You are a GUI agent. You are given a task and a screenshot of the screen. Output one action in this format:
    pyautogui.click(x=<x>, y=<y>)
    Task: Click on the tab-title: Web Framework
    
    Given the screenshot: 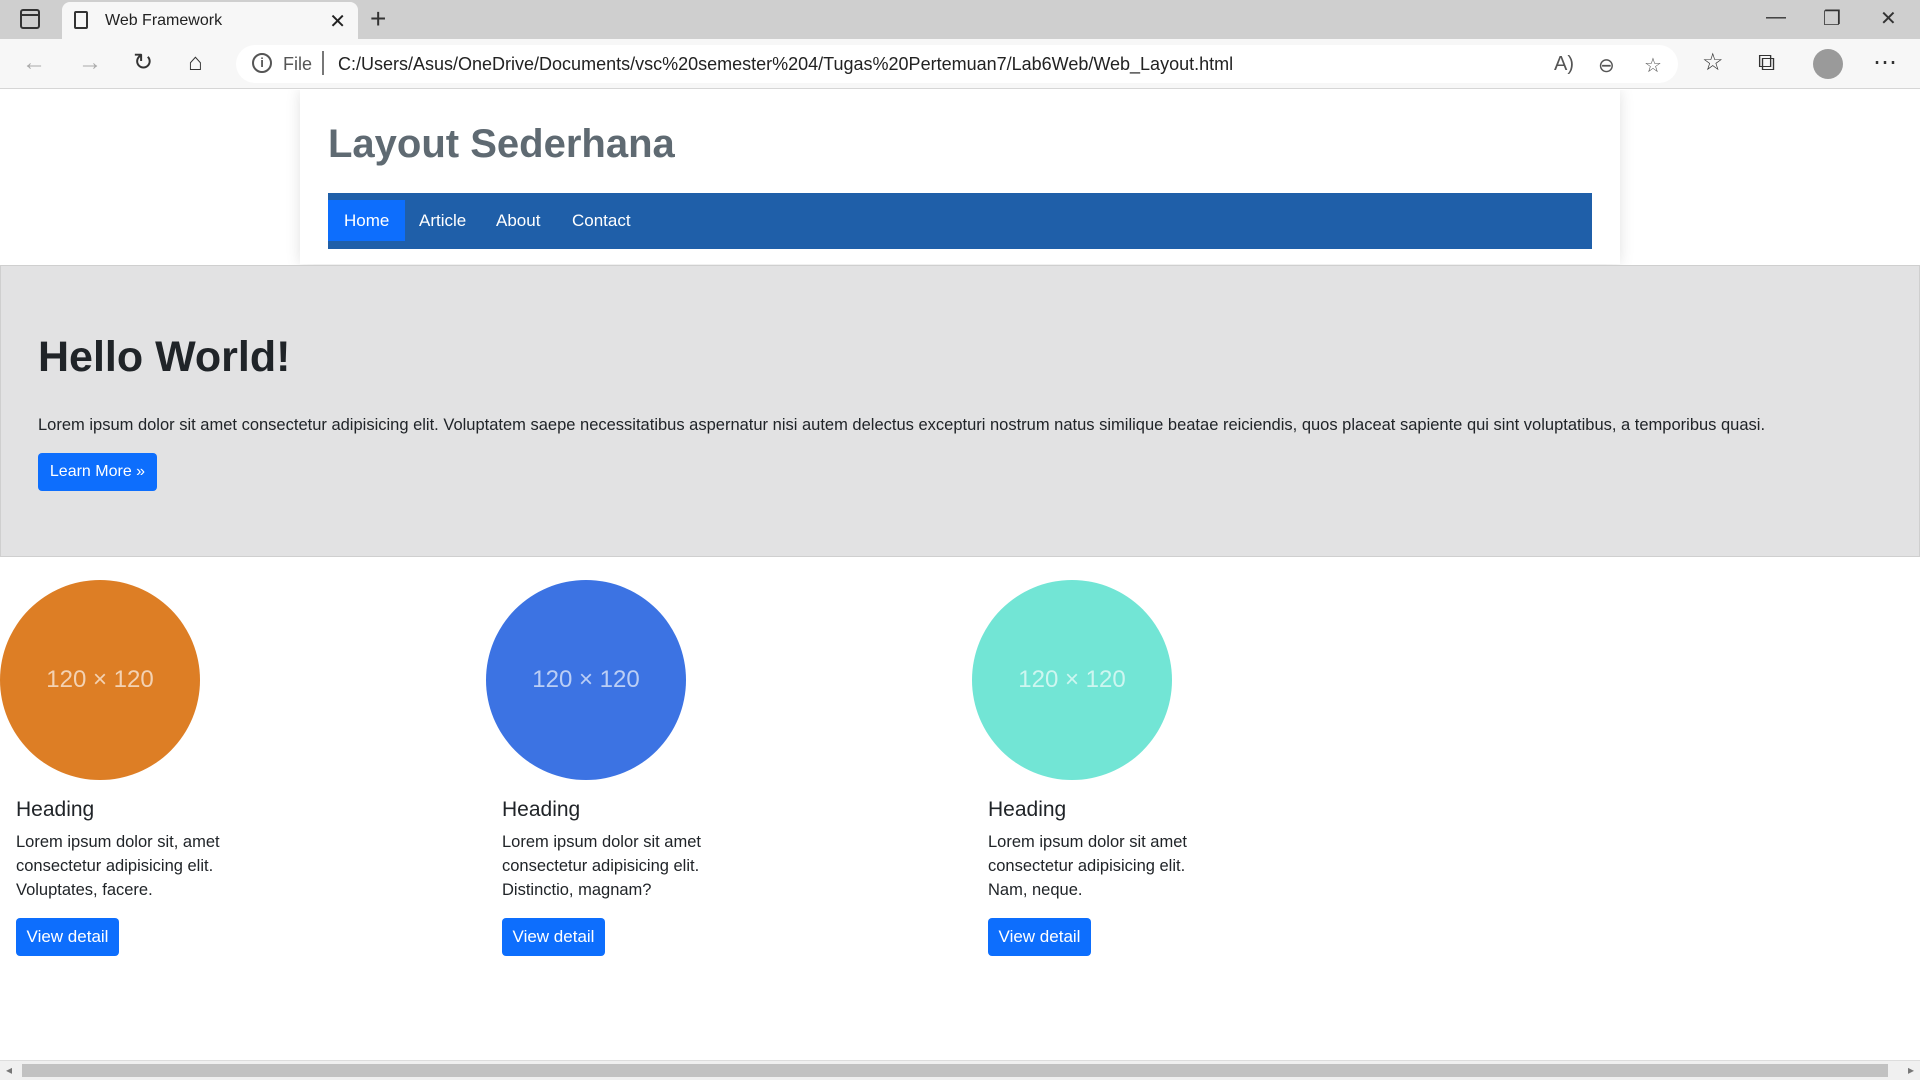 What is the action you would take?
    pyautogui.click(x=164, y=20)
    